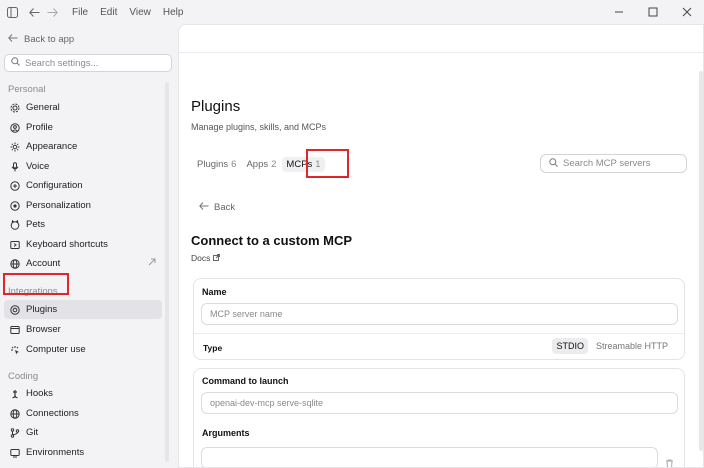 The image size is (704, 468). Describe the element at coordinates (15, 206) in the screenshot. I see `personalization-icon` at that location.